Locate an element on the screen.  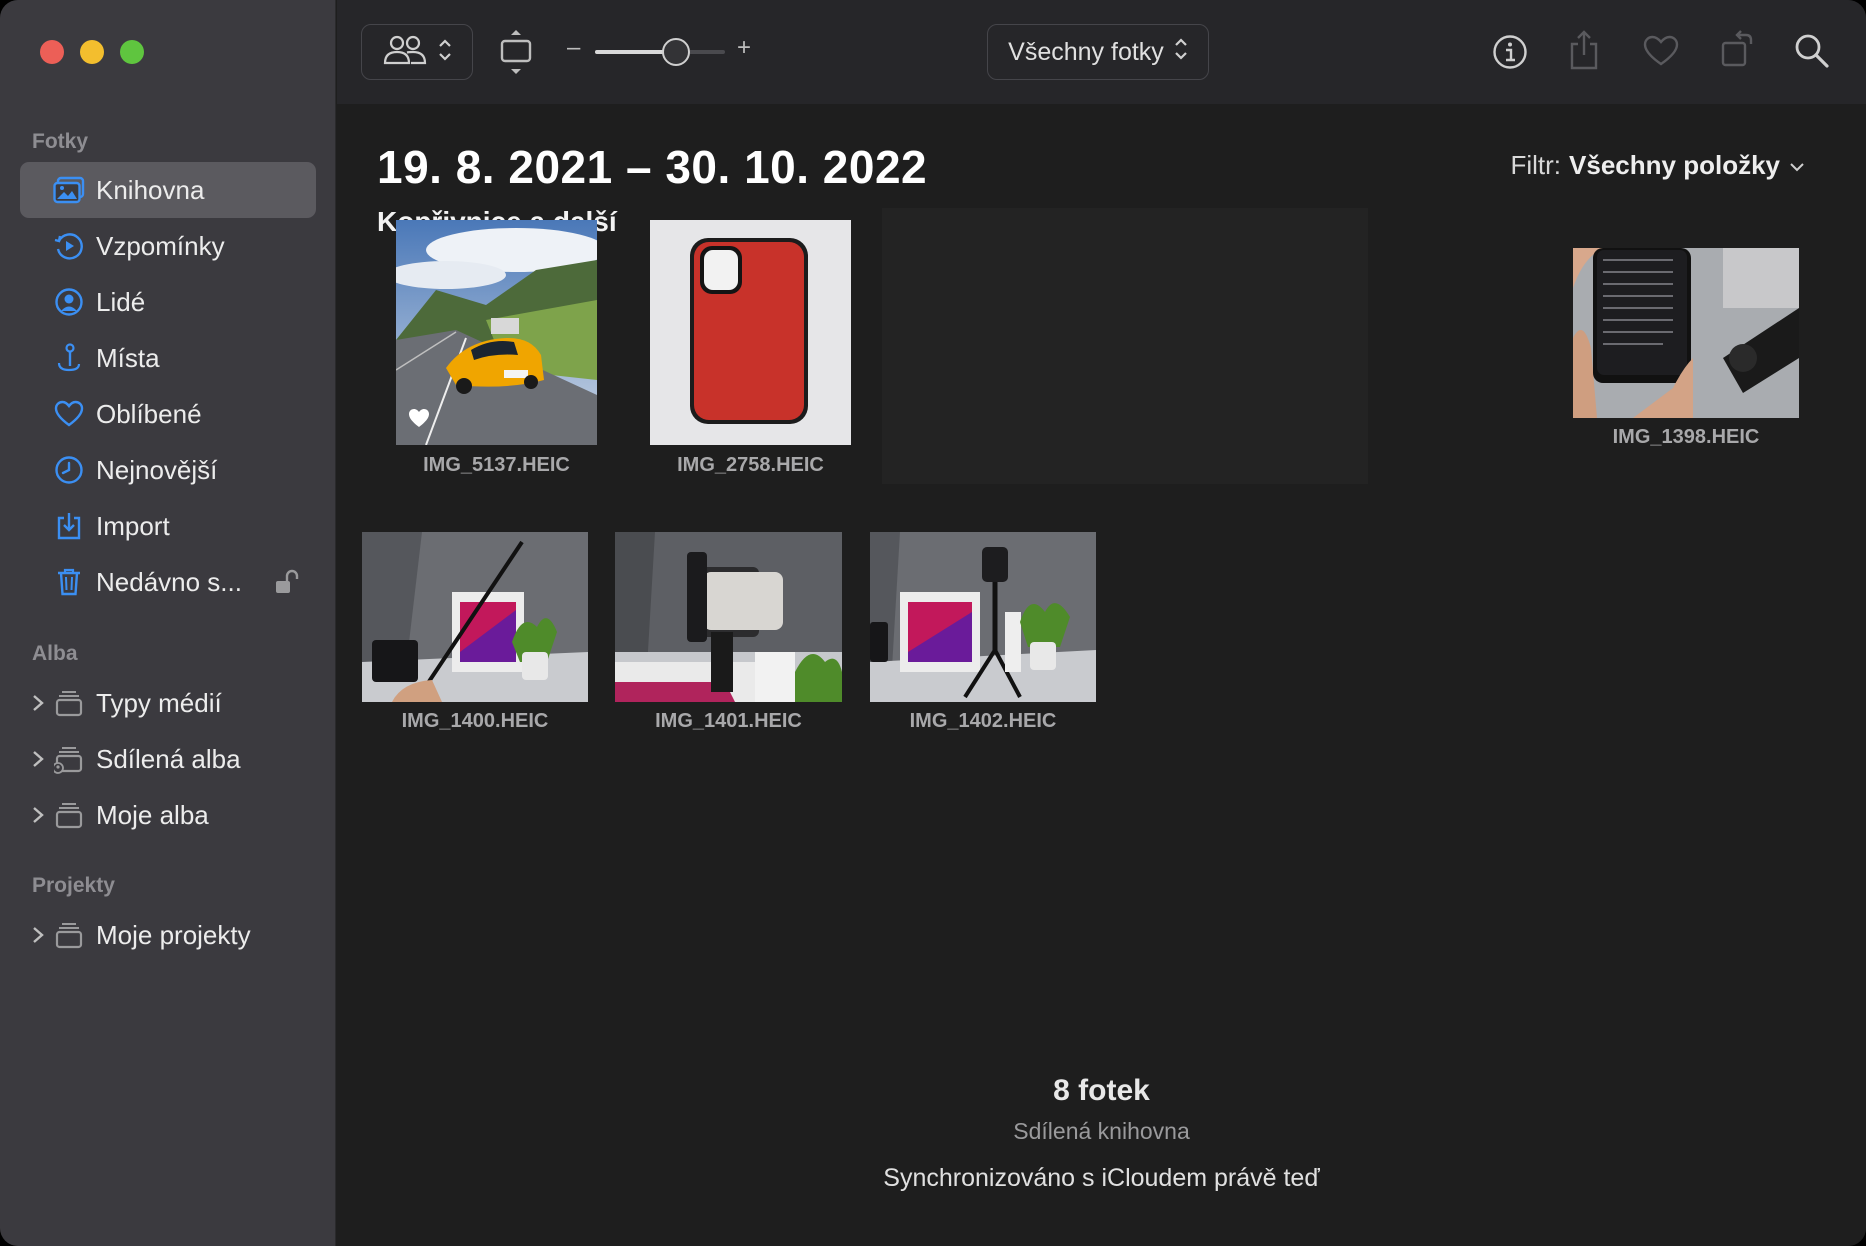
sidebar-group-media-types: Typy médií is located at coordinates (168, 703).